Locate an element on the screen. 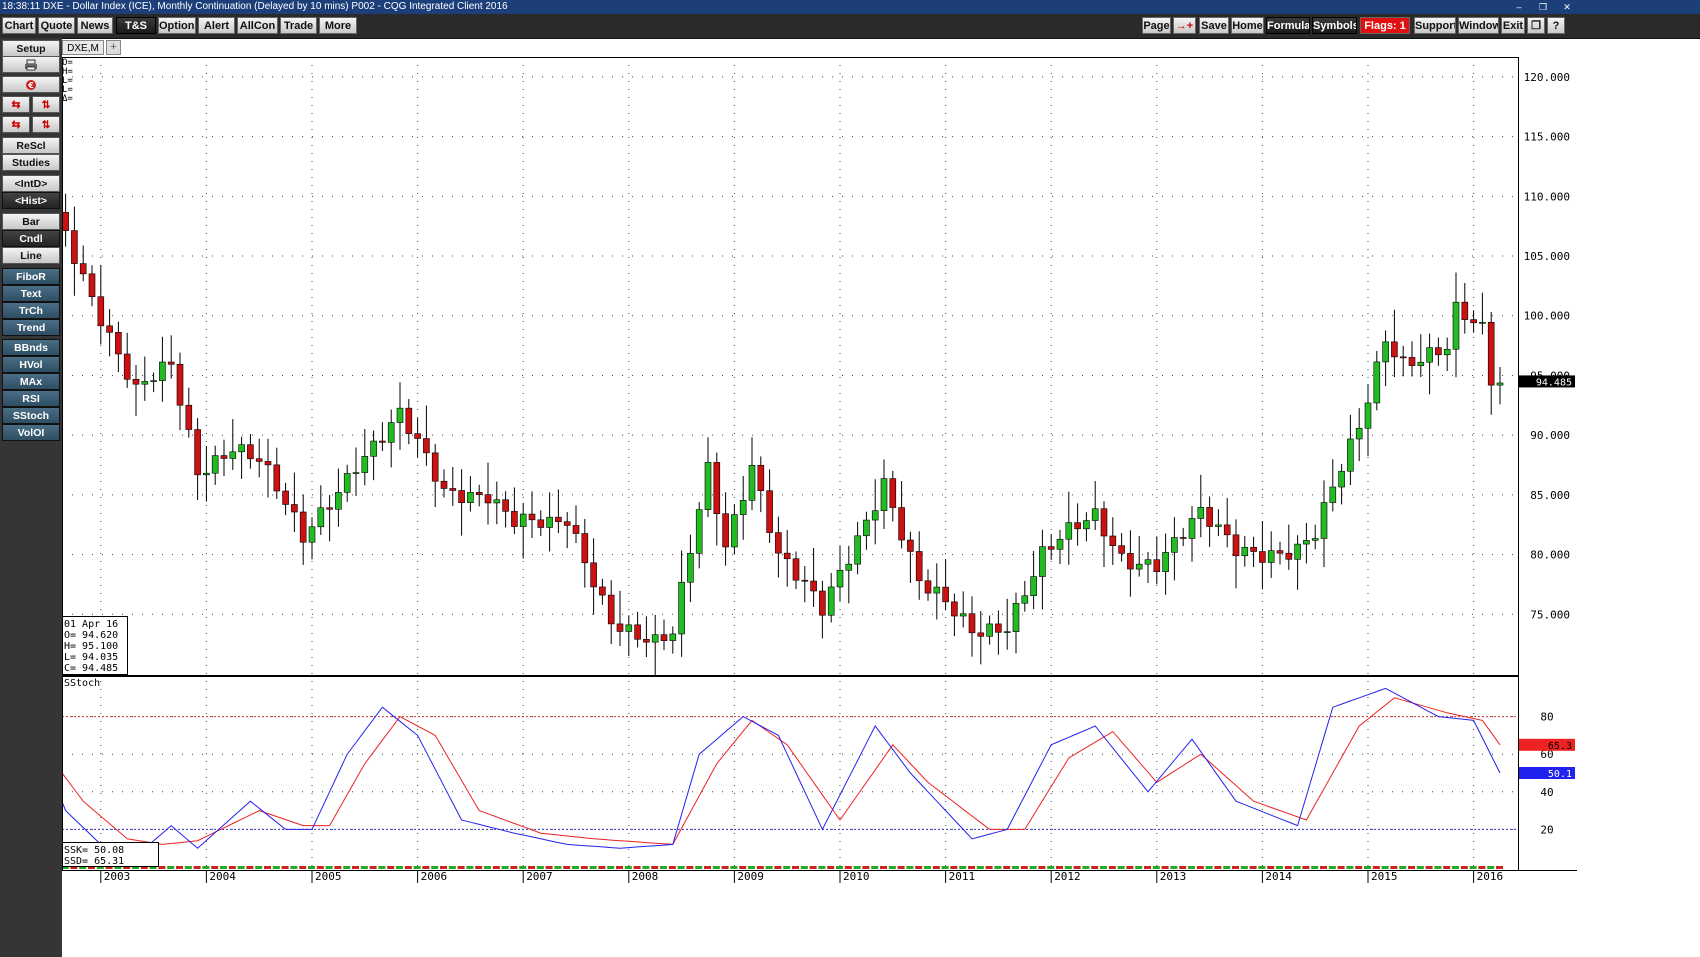 Image resolution: width=1700 pixels, height=957 pixels. symbols-button: Symbols is located at coordinates (1334, 25).